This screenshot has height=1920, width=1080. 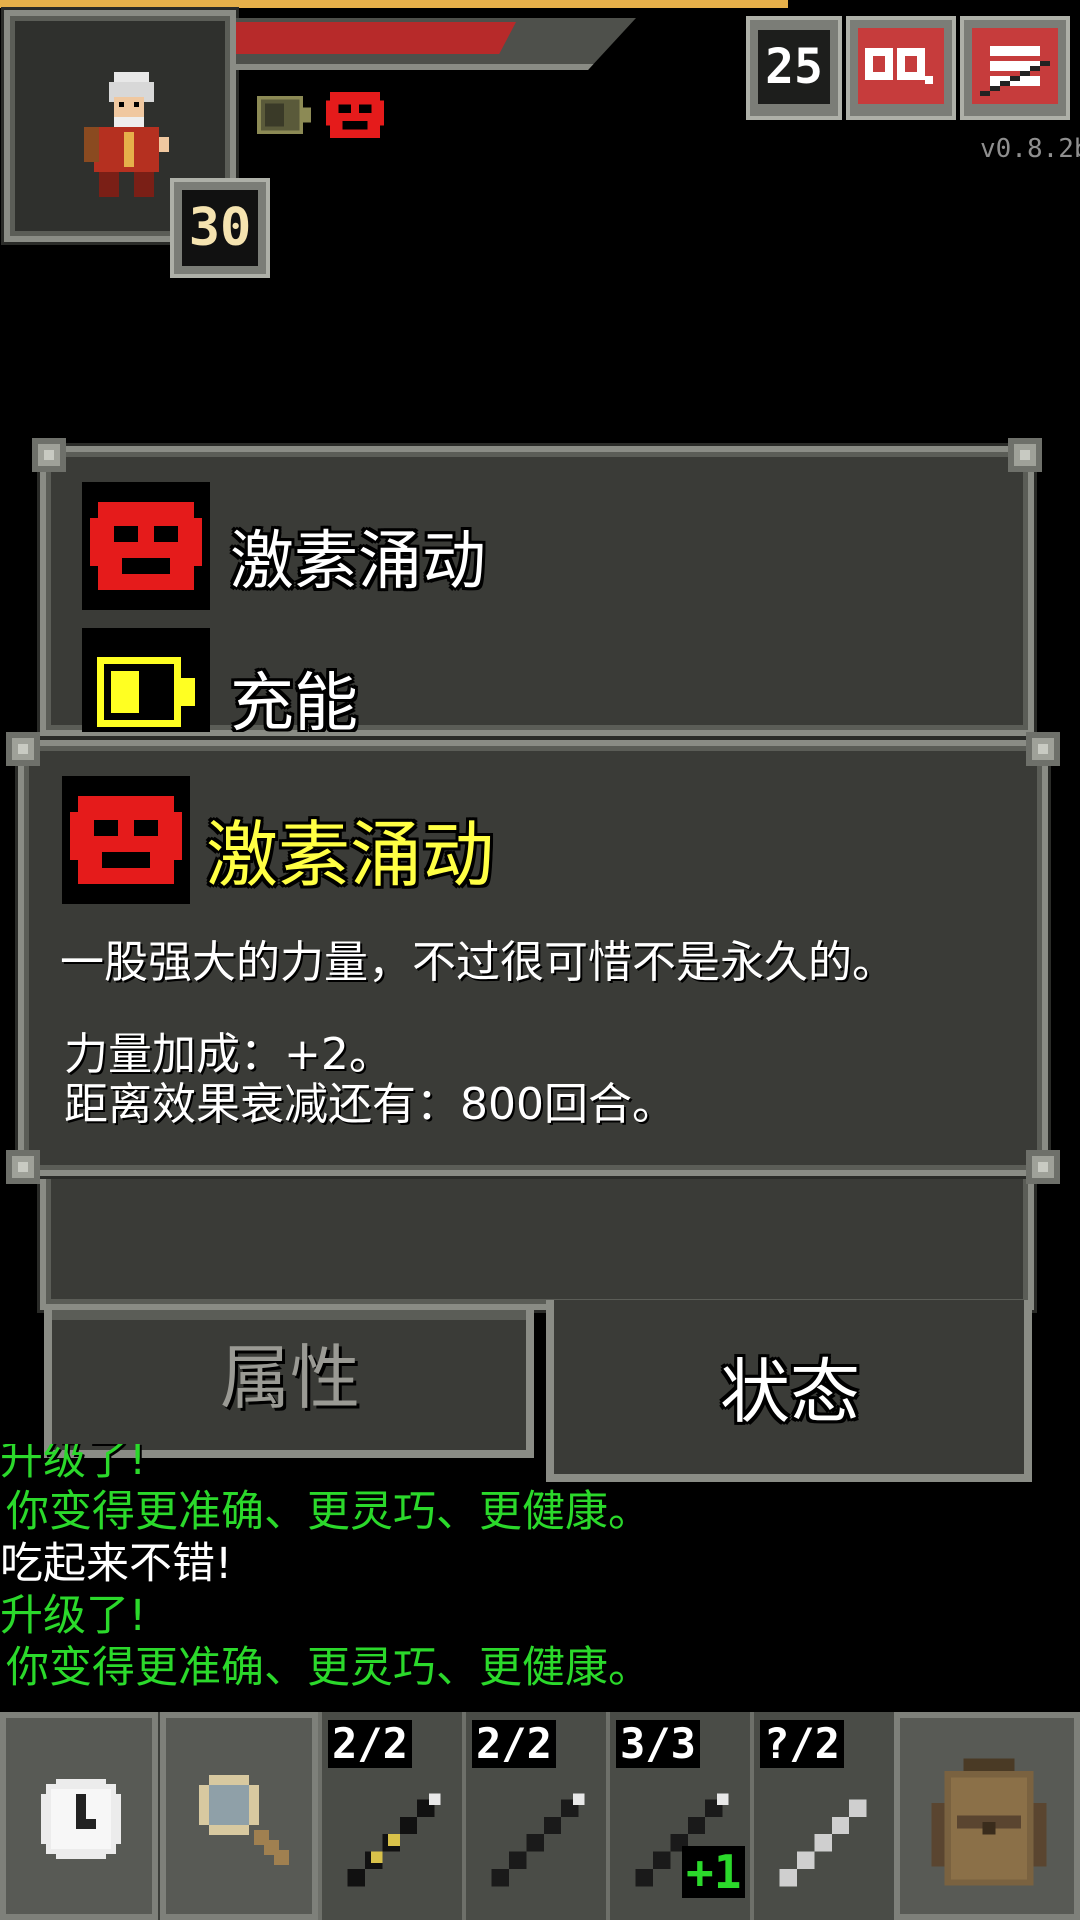 What do you see at coordinates (790, 1392) in the screenshot?
I see `tab-status-label: 状态` at bounding box center [790, 1392].